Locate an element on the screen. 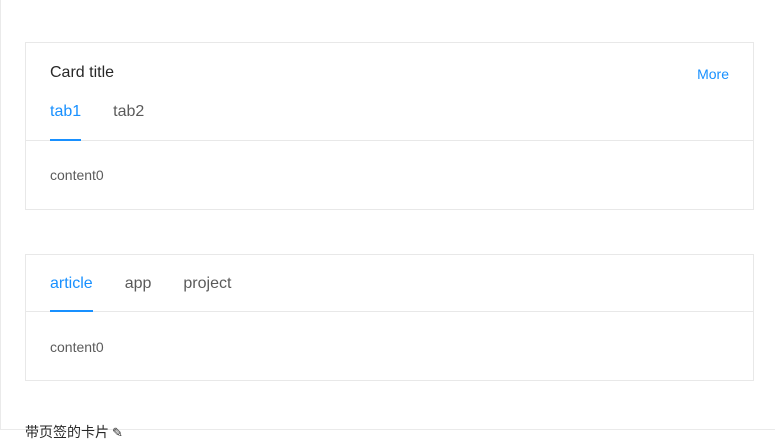 Image resolution: width=777 pixels, height=441 pixels. tab-tab1: tab1 is located at coordinates (66, 122).